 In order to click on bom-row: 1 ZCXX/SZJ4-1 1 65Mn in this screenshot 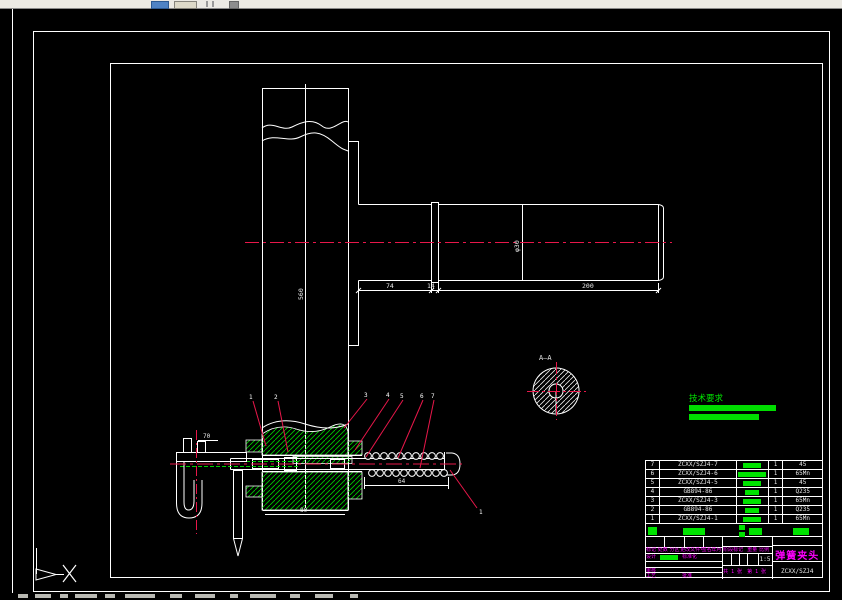, I will do `click(734, 519)`.